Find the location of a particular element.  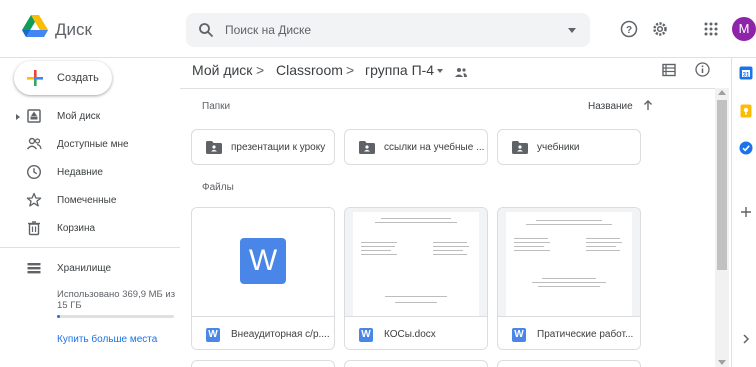

sidebar-item-label: Помеченные is located at coordinates (87, 200).